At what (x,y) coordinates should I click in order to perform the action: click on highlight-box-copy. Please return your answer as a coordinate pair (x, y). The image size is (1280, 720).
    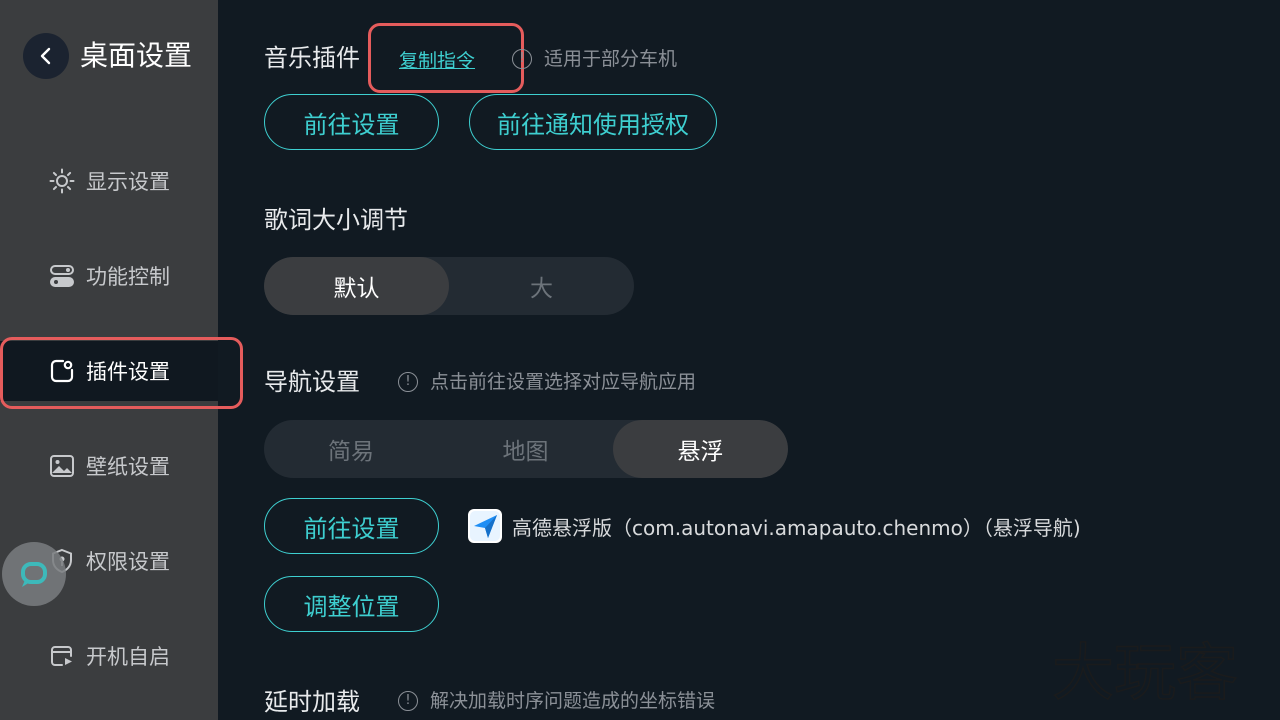
    Looking at the image, I should click on (446, 58).